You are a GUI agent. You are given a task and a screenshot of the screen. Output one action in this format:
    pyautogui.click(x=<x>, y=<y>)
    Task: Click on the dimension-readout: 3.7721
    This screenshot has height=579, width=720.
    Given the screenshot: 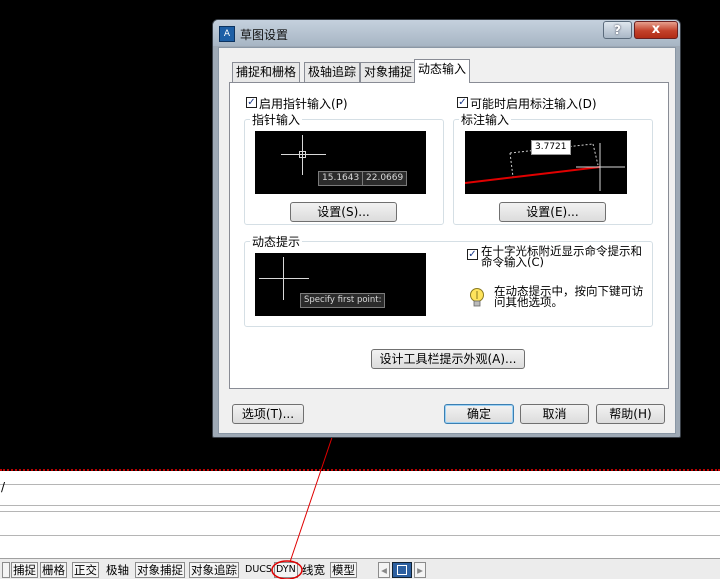 What is the action you would take?
    pyautogui.click(x=551, y=147)
    